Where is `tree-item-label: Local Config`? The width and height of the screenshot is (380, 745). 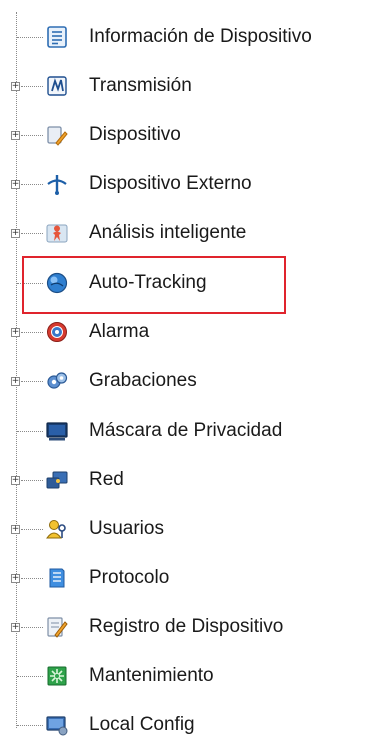
tree-item-label: Local Config is located at coordinates (142, 724).